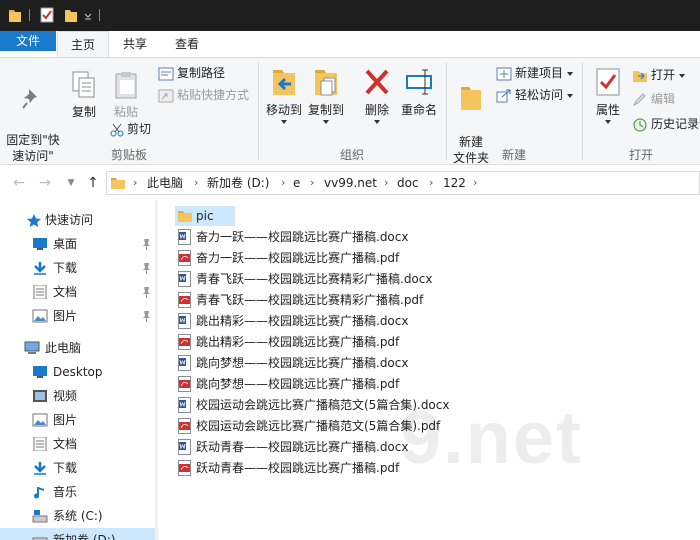 This screenshot has width=700, height=540. What do you see at coordinates (79, 396) in the screenshot?
I see `nav-item-videos: 视频` at bounding box center [79, 396].